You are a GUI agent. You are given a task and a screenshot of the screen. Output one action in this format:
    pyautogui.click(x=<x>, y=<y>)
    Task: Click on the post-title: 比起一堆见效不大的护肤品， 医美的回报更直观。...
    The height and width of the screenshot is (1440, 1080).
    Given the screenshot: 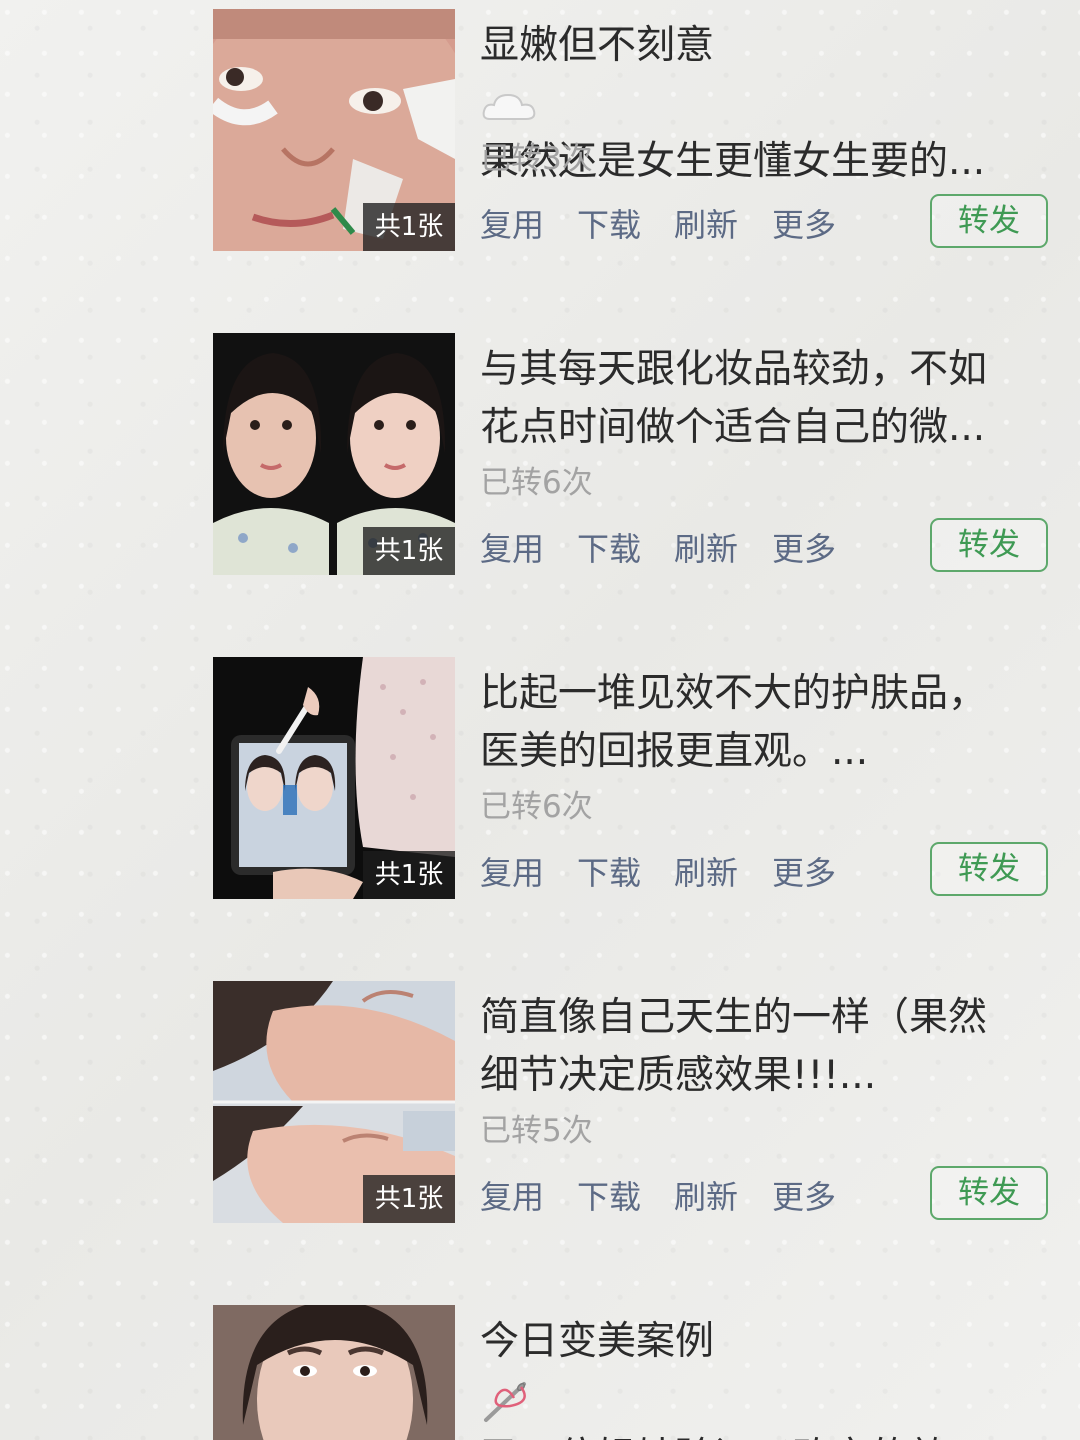 What is the action you would take?
    pyautogui.click(x=766, y=723)
    